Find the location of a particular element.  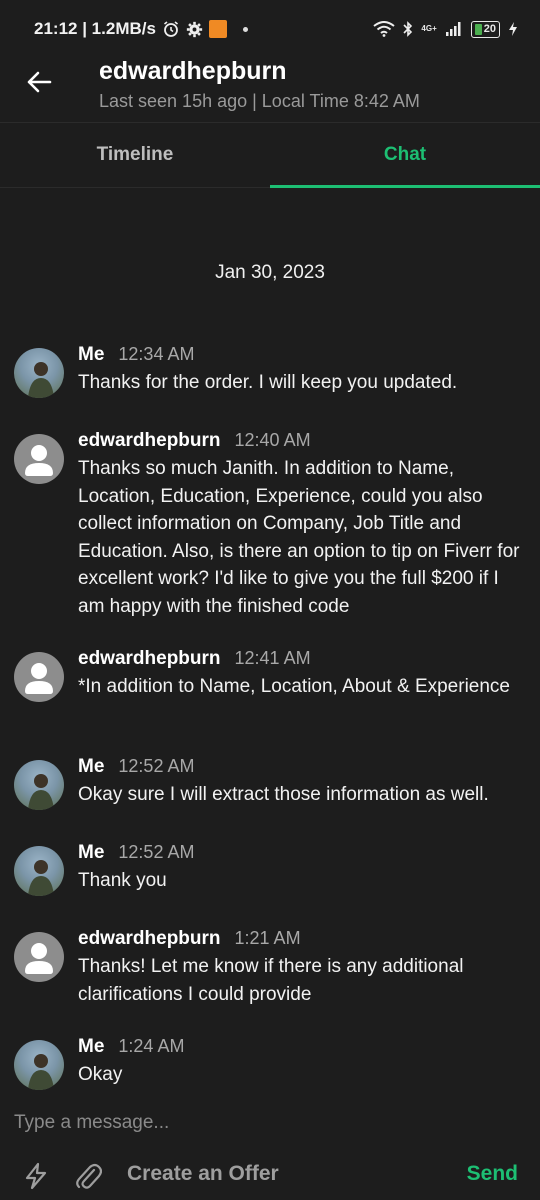

more-notifications-dot is located at coordinates (245, 29).